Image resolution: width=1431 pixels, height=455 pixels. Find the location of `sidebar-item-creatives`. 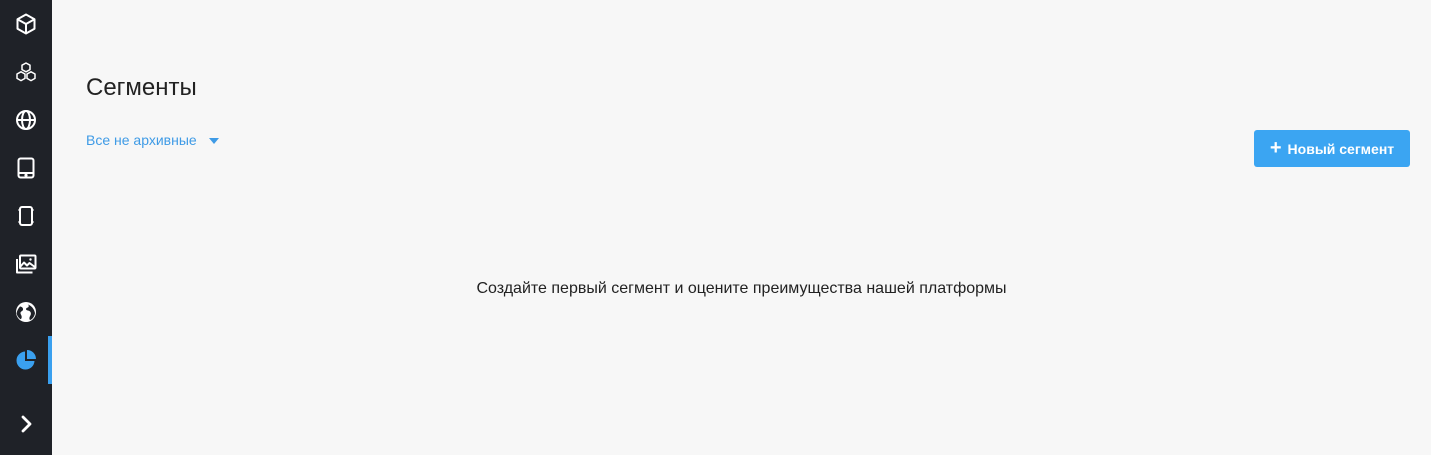

sidebar-item-creatives is located at coordinates (26, 264).